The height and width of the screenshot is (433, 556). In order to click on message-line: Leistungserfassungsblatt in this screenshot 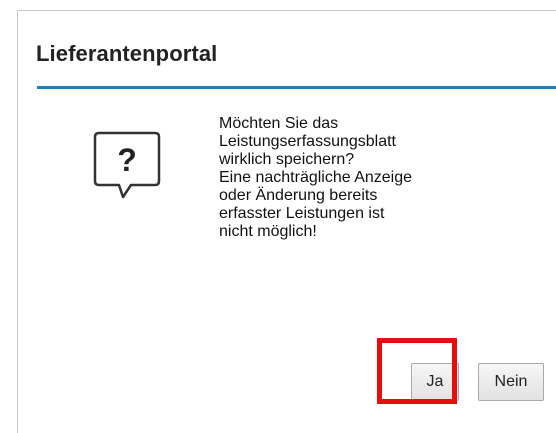, I will do `click(307, 141)`.